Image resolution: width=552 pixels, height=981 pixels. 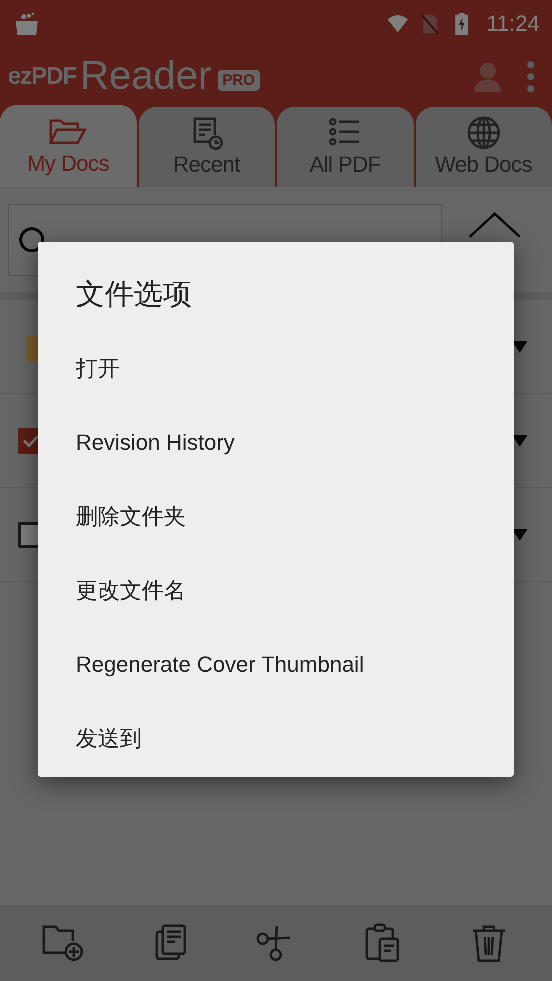 What do you see at coordinates (429, 24) in the screenshot?
I see `no-sim-icon` at bounding box center [429, 24].